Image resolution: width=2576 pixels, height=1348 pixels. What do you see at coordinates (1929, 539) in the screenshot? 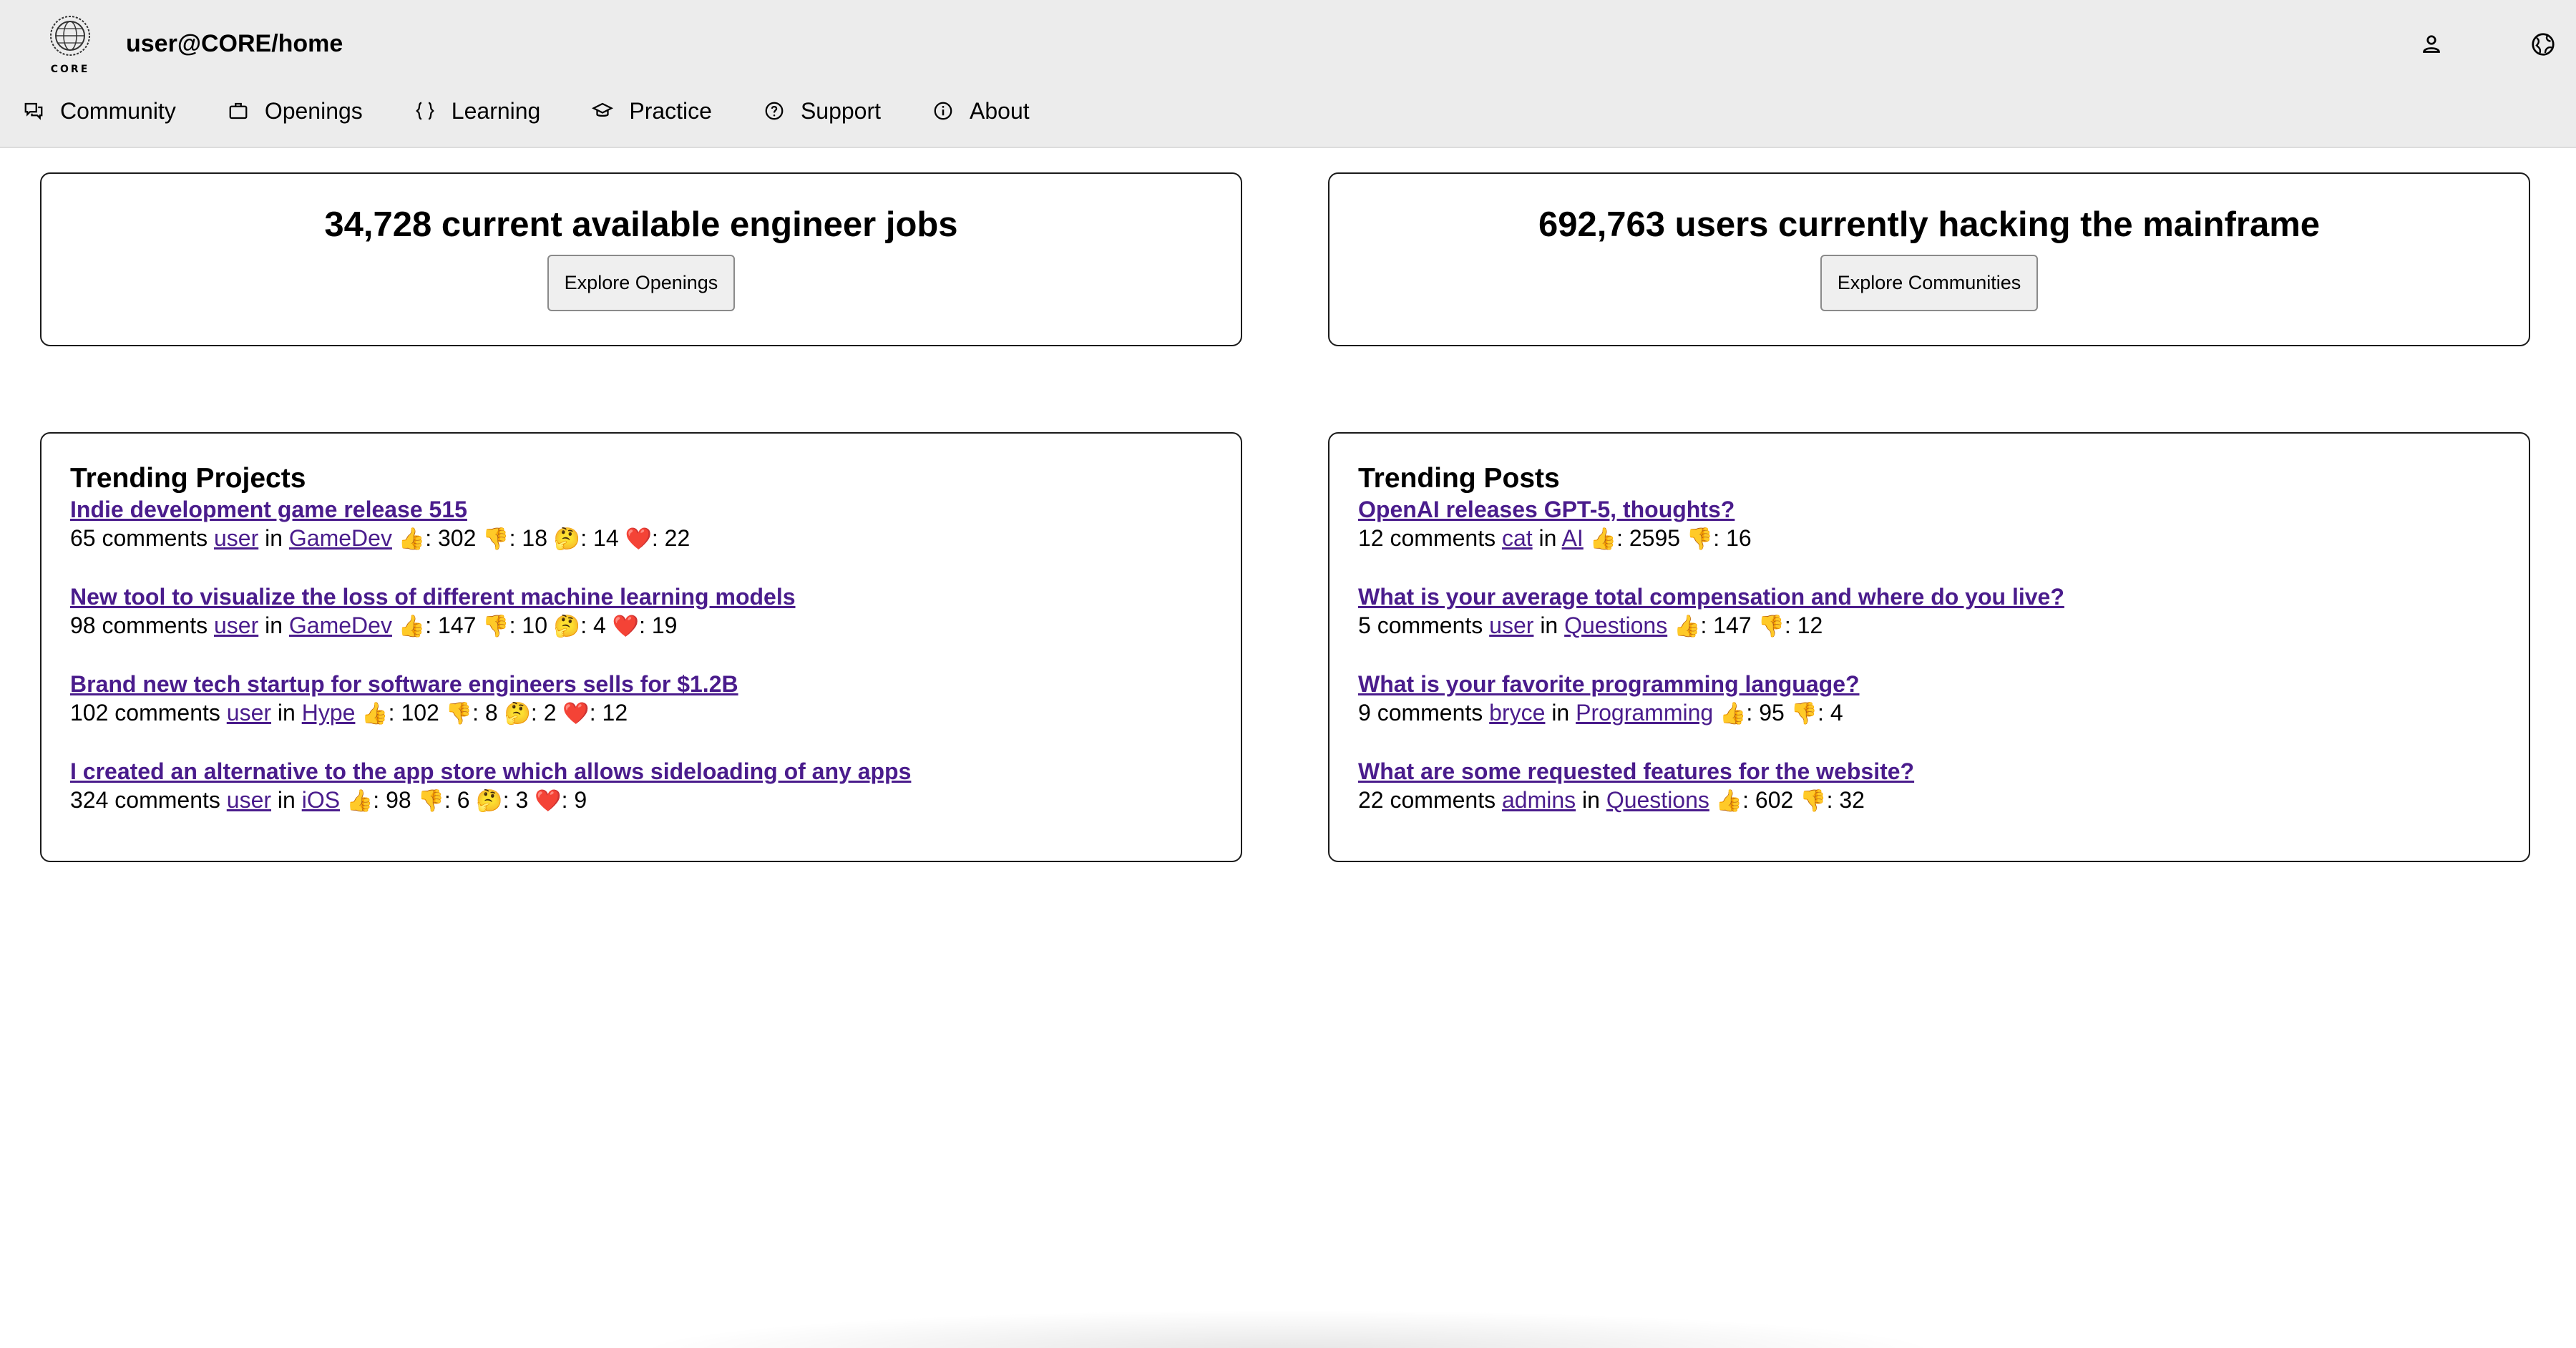
I see `post-meta: 12 comments cat in AI 👍: 2595 👎: 16` at bounding box center [1929, 539].